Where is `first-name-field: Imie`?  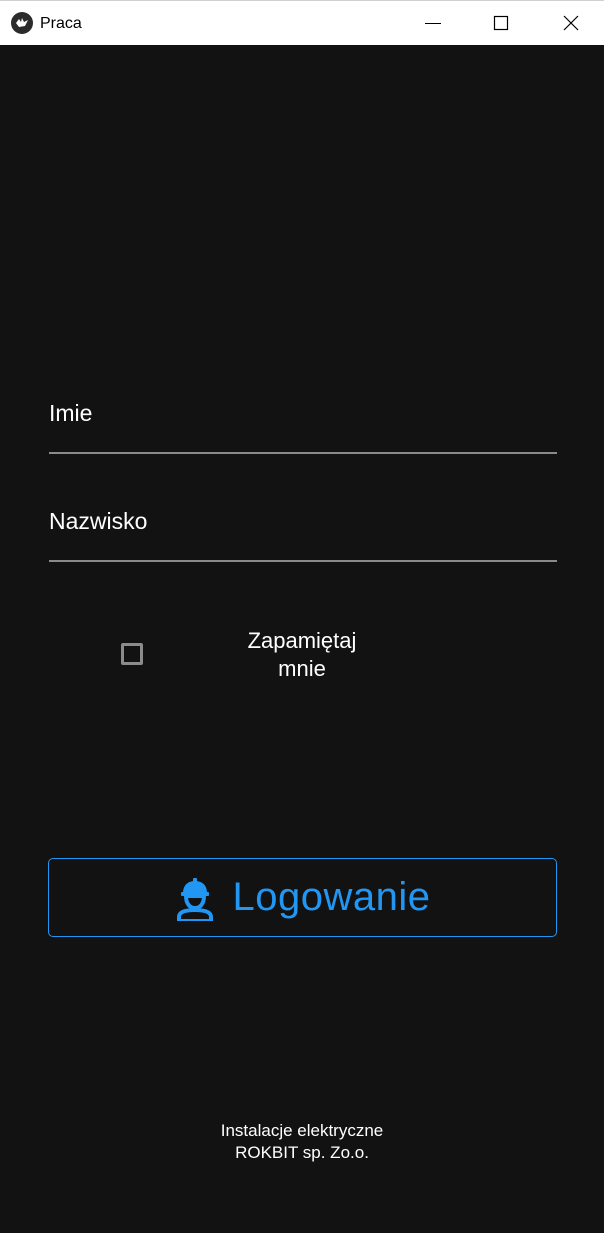
first-name-field: Imie is located at coordinates (305, 424).